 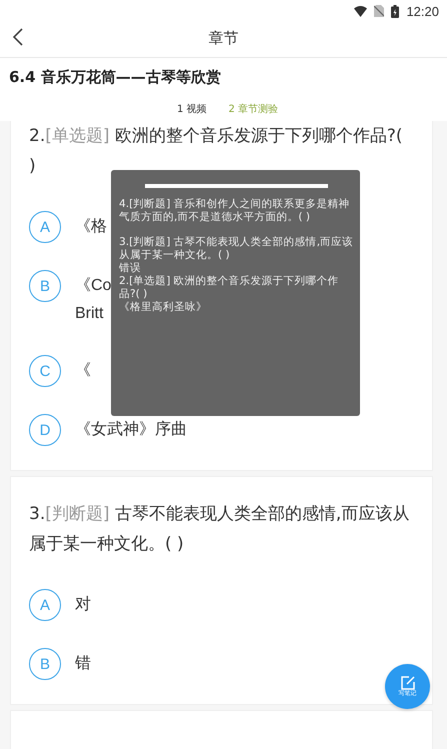 What do you see at coordinates (395, 11) in the screenshot?
I see `battery-icon` at bounding box center [395, 11].